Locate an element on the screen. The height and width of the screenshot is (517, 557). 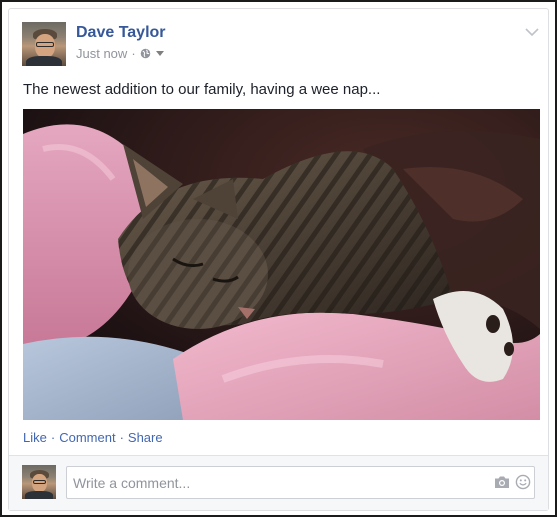
post-actions: Like · Comment · Share is located at coordinates (93, 437).